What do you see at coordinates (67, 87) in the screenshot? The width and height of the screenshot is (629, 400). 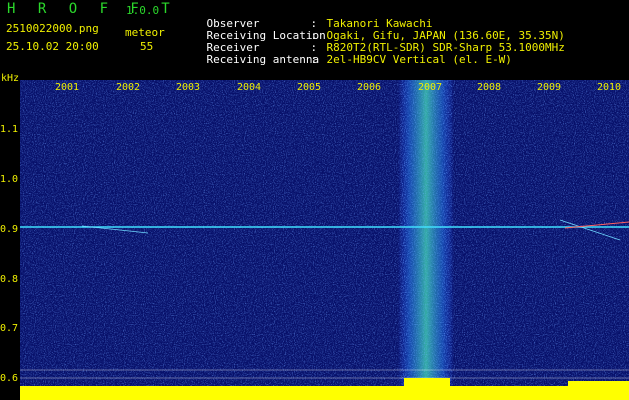 I see `year-tick-label: 2001` at bounding box center [67, 87].